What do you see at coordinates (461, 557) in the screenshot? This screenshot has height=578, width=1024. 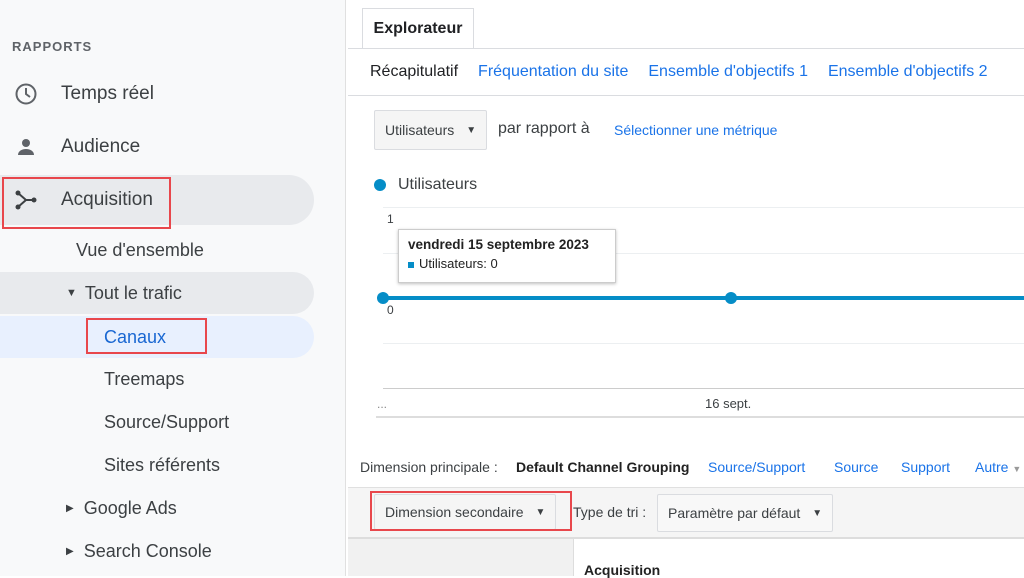 I see `table-header-cell` at bounding box center [461, 557].